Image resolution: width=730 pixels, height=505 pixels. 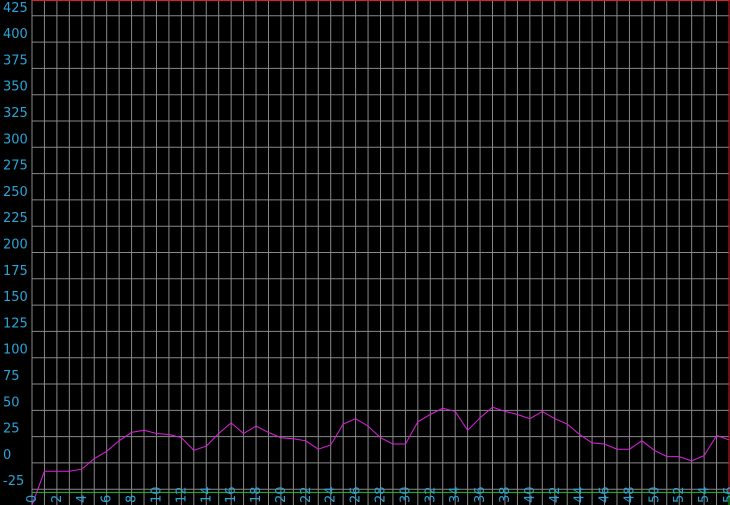 What do you see at coordinates (11, 429) in the screenshot?
I see `y-tick-label: 25` at bounding box center [11, 429].